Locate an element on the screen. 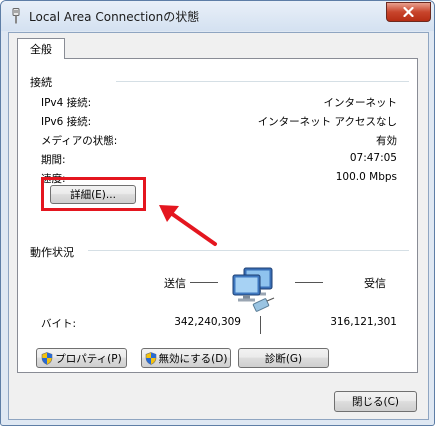  duration-value: 07:47:05 is located at coordinates (373, 158).